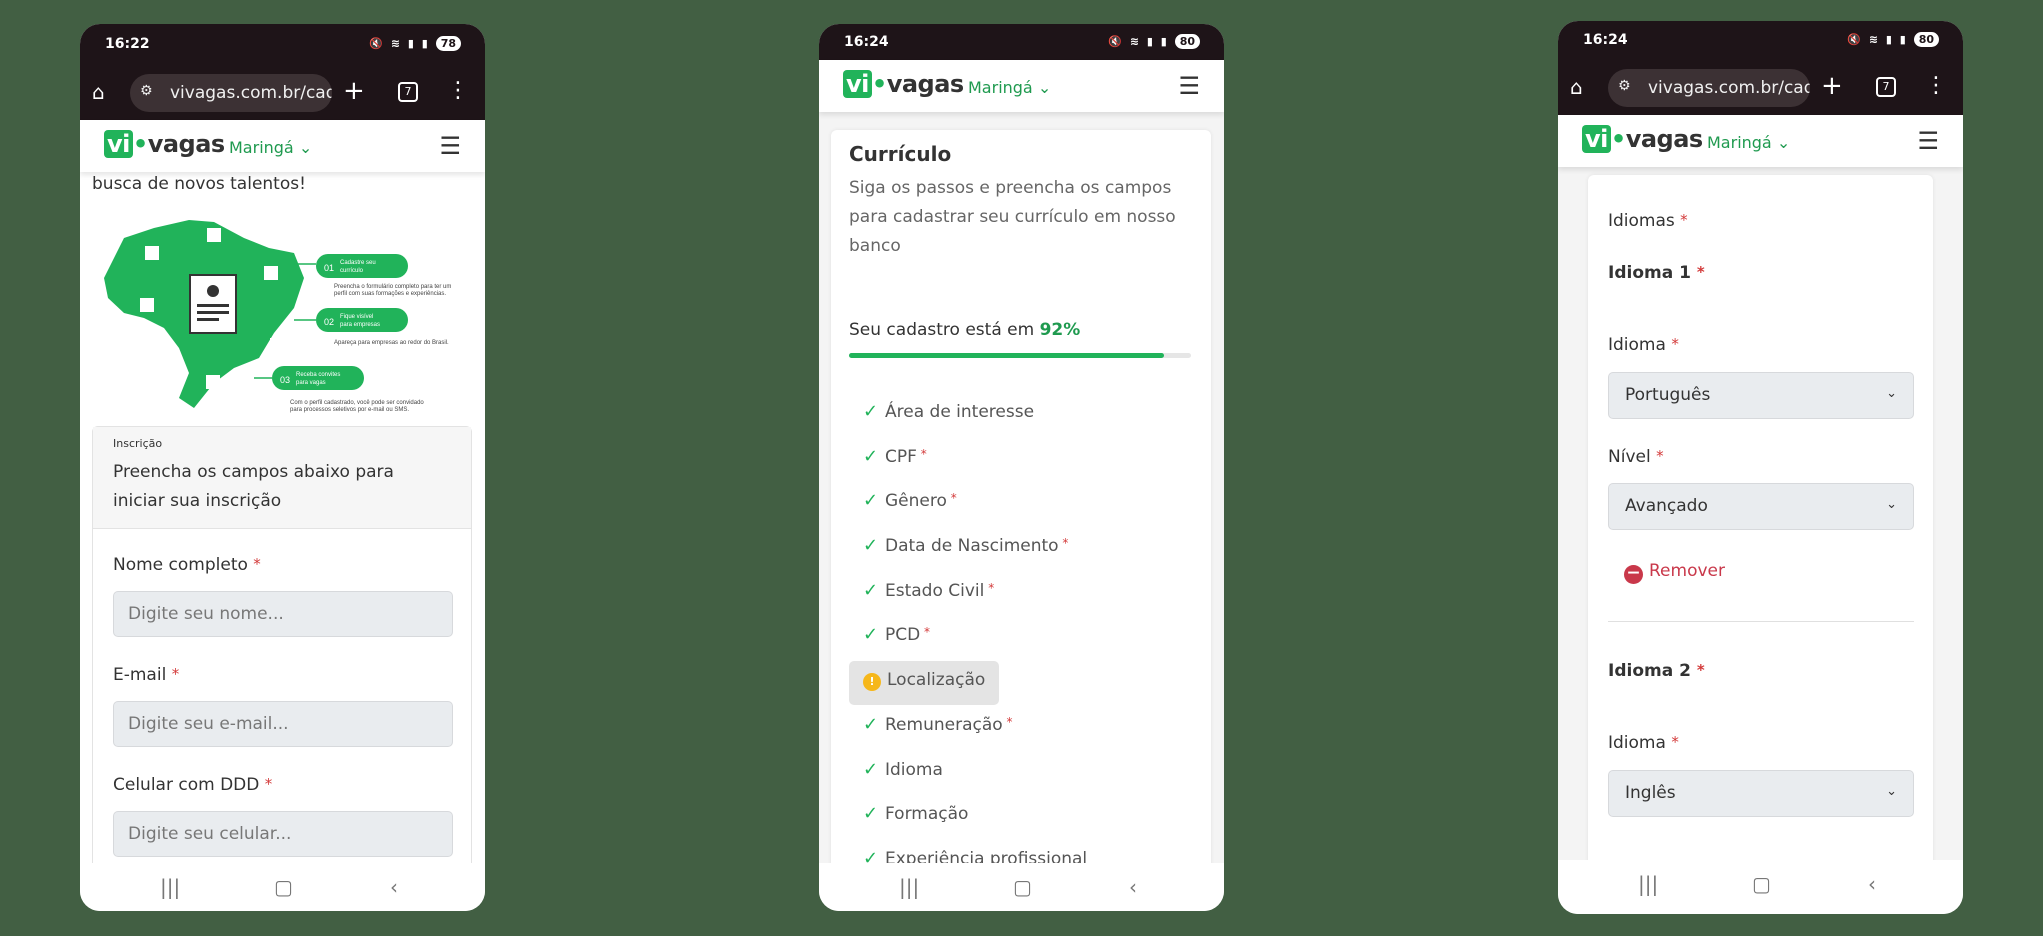 The image size is (2043, 936). I want to click on step-item: ✓ Idioma, so click(1019, 773).